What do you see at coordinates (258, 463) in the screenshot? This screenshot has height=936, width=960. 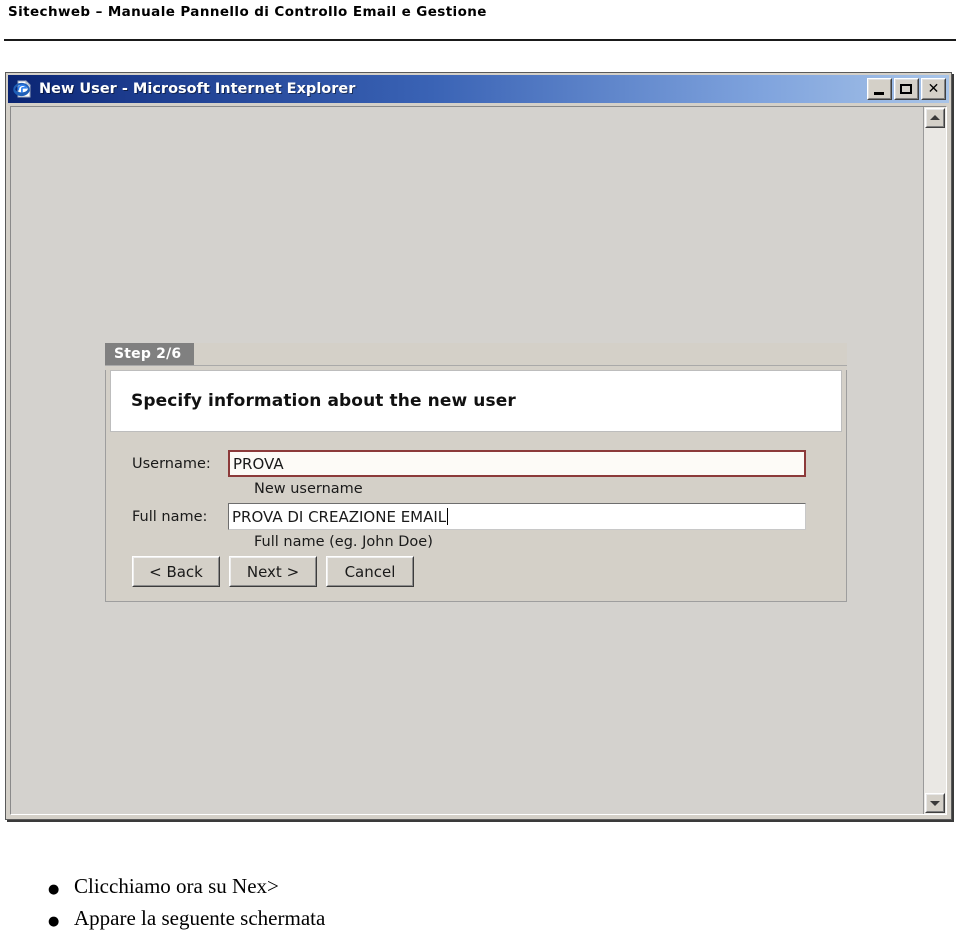 I see `username-input-value: PROVA` at bounding box center [258, 463].